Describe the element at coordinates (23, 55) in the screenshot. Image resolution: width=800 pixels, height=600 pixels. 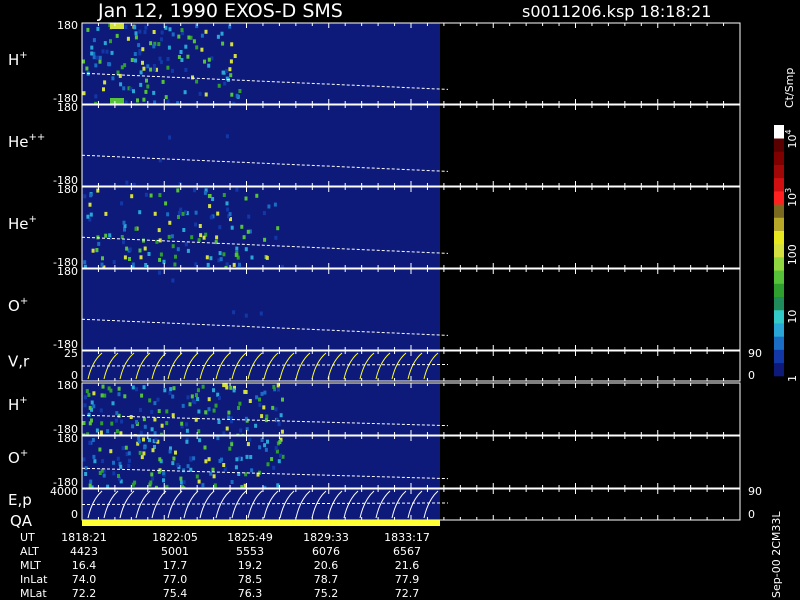
I see `panel-0-label-sup: +` at that location.